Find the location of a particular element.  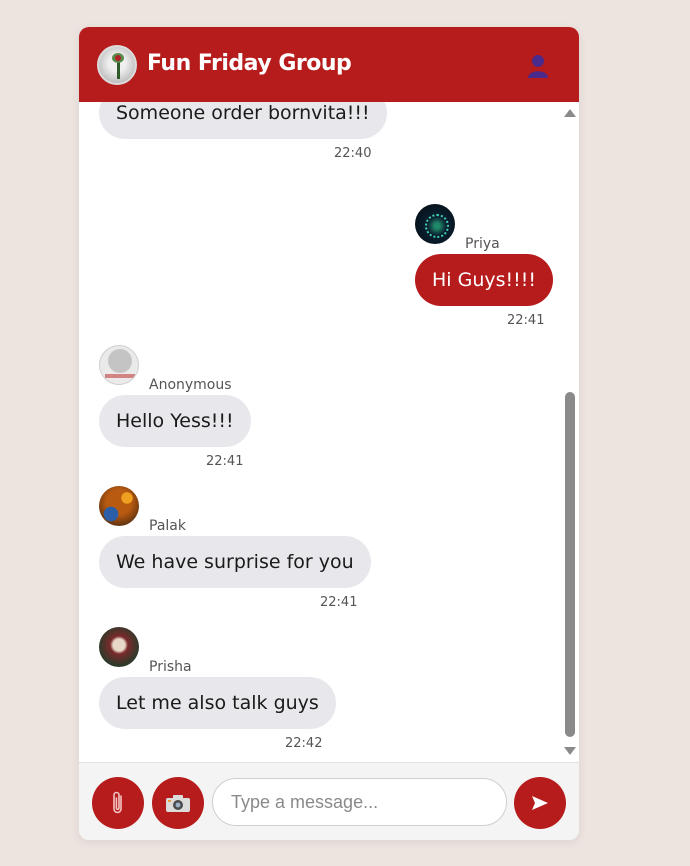

scrollbar is located at coordinates (570, 432).